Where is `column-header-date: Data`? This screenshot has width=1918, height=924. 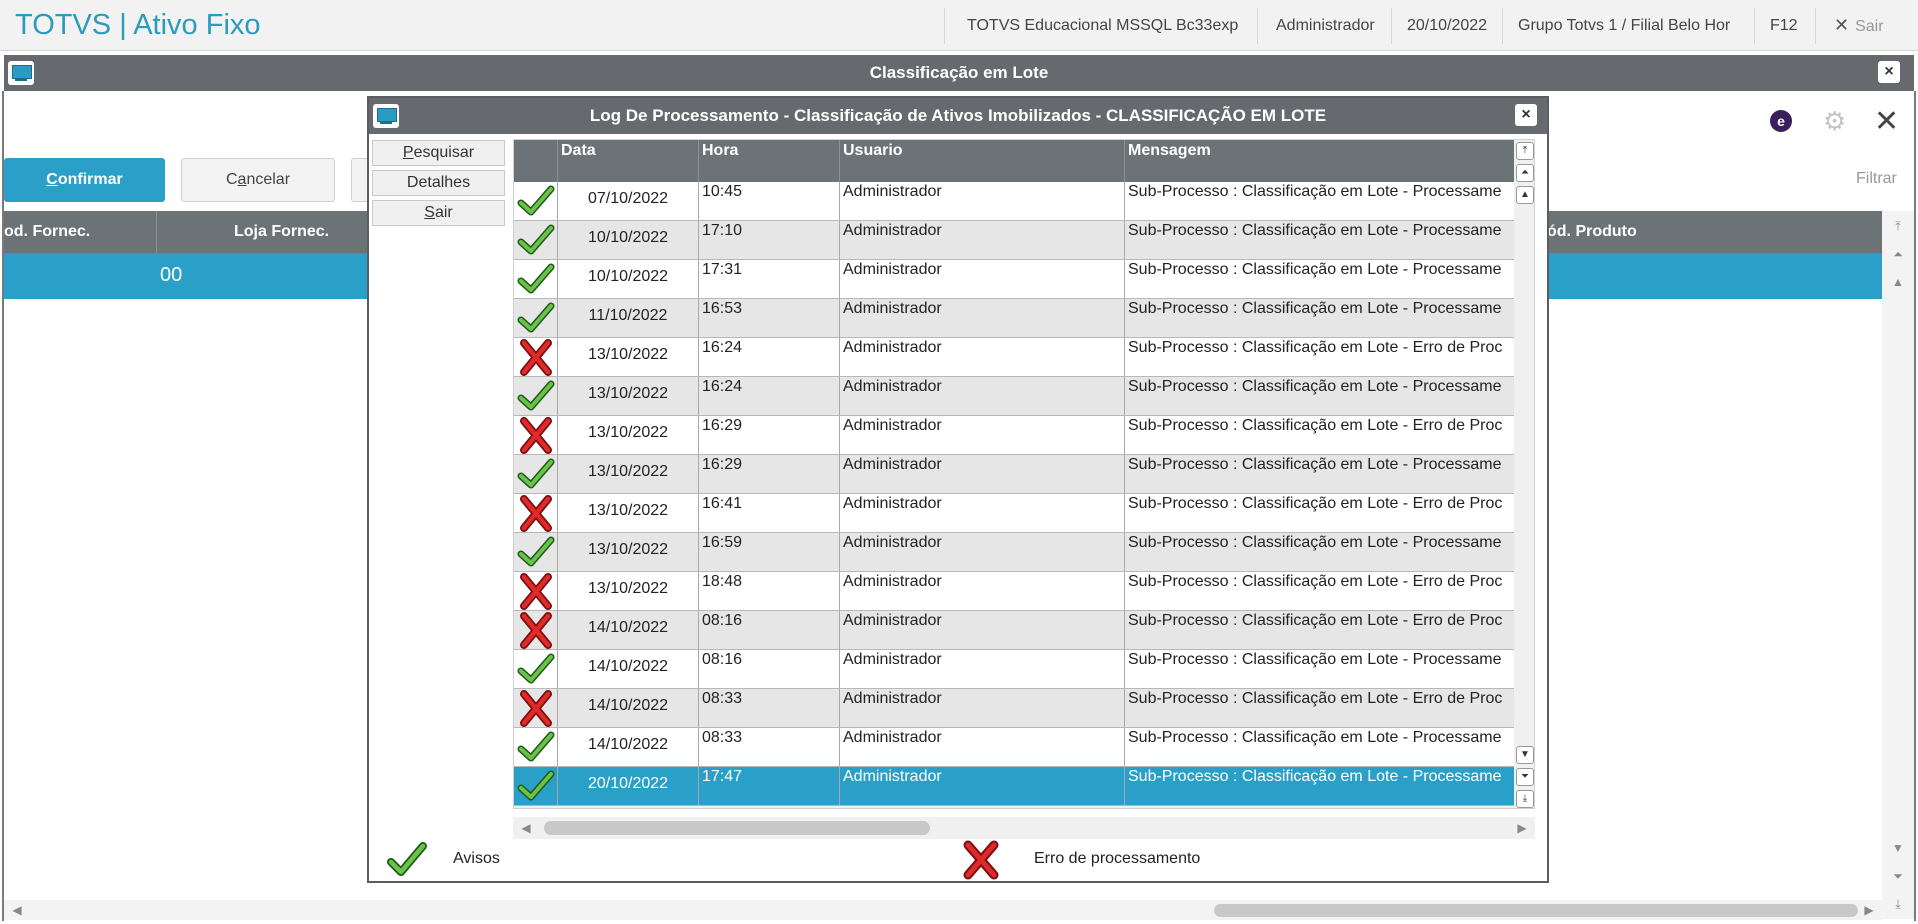 column-header-date: Data is located at coordinates (628, 161).